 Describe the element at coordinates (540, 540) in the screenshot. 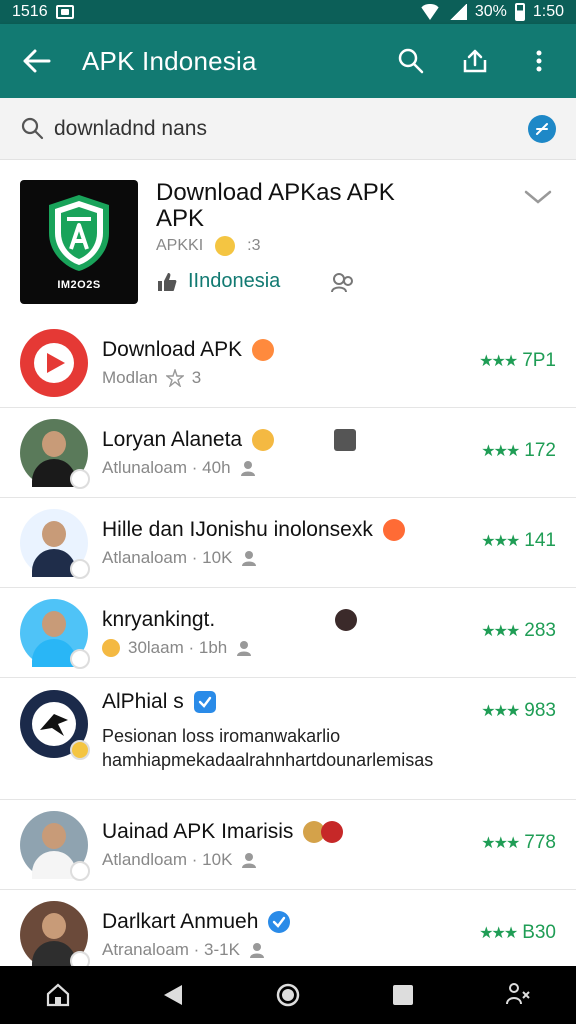

I see `rating-value: 141` at that location.